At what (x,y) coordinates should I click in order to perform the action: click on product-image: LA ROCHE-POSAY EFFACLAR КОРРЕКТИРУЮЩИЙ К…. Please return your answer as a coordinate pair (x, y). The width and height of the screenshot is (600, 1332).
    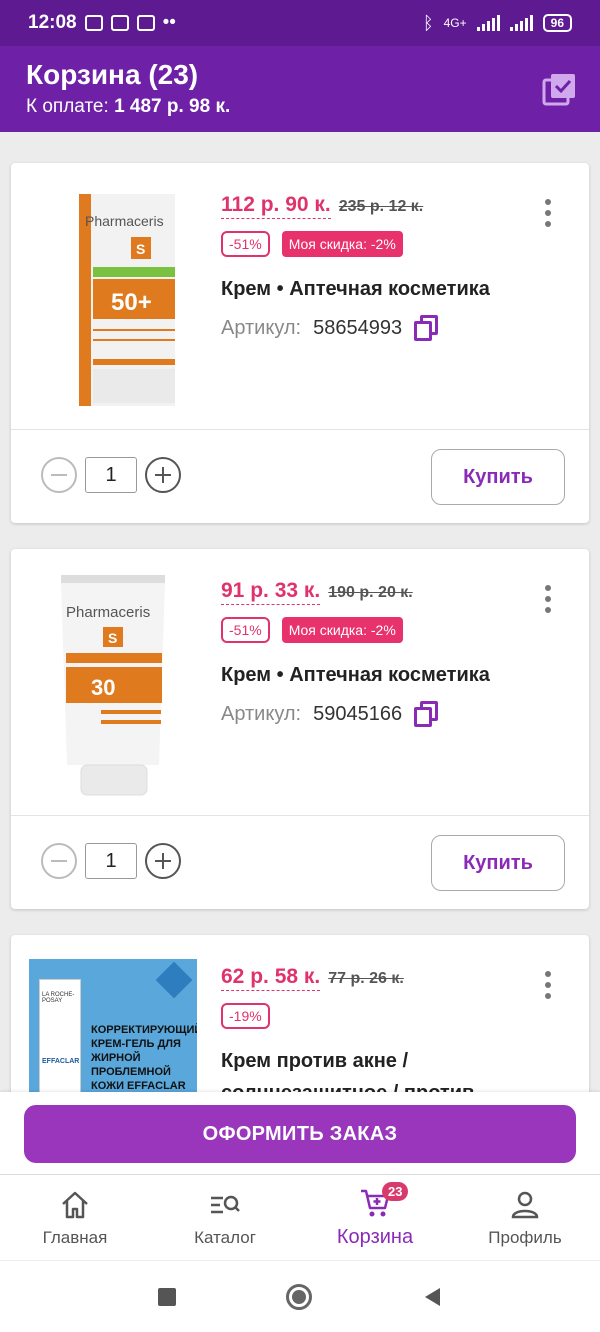
    Looking at the image, I should click on (113, 1025).